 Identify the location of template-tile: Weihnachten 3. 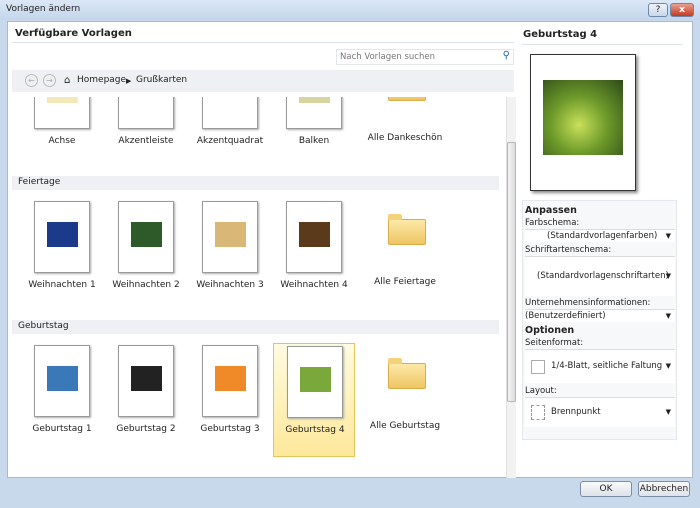
(230, 256).